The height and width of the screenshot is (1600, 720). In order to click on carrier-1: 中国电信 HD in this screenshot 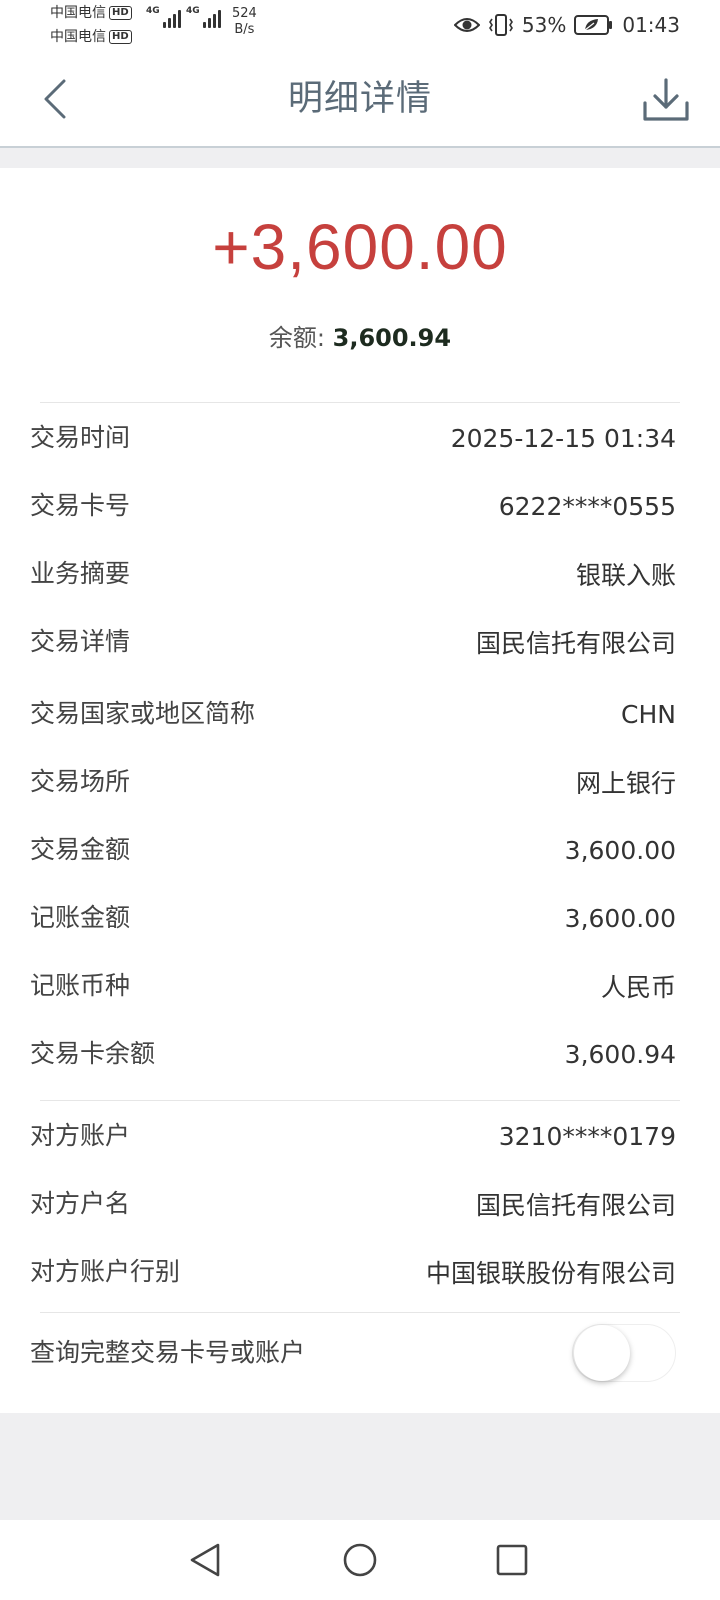, I will do `click(91, 13)`.